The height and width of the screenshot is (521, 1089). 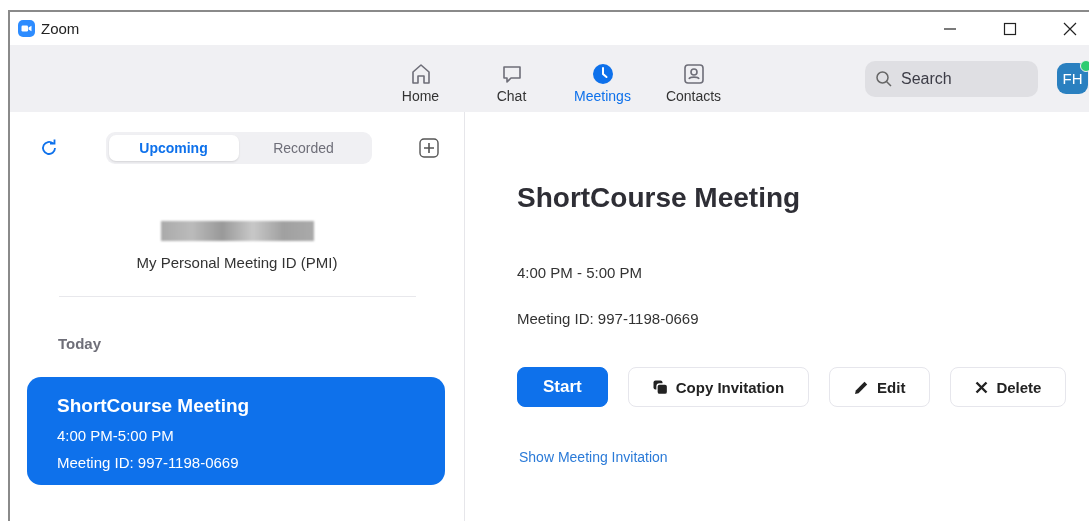 What do you see at coordinates (982, 387) in the screenshot?
I see `x-icon` at bounding box center [982, 387].